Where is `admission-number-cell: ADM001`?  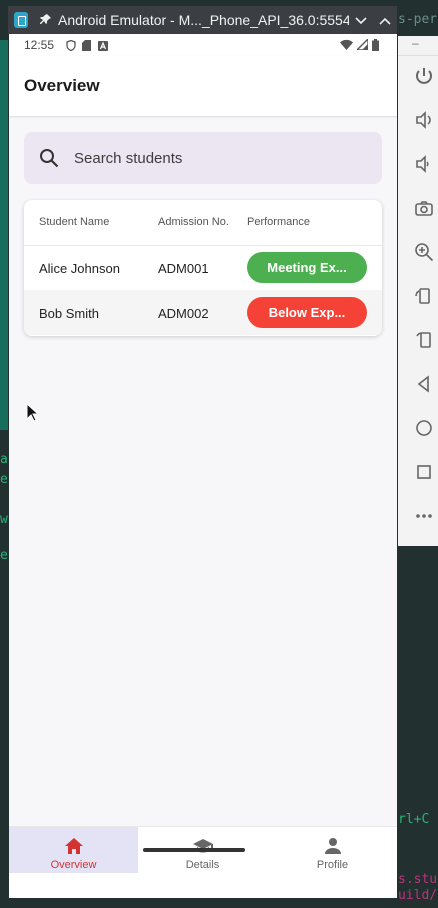
admission-number-cell: ADM001 is located at coordinates (183, 268).